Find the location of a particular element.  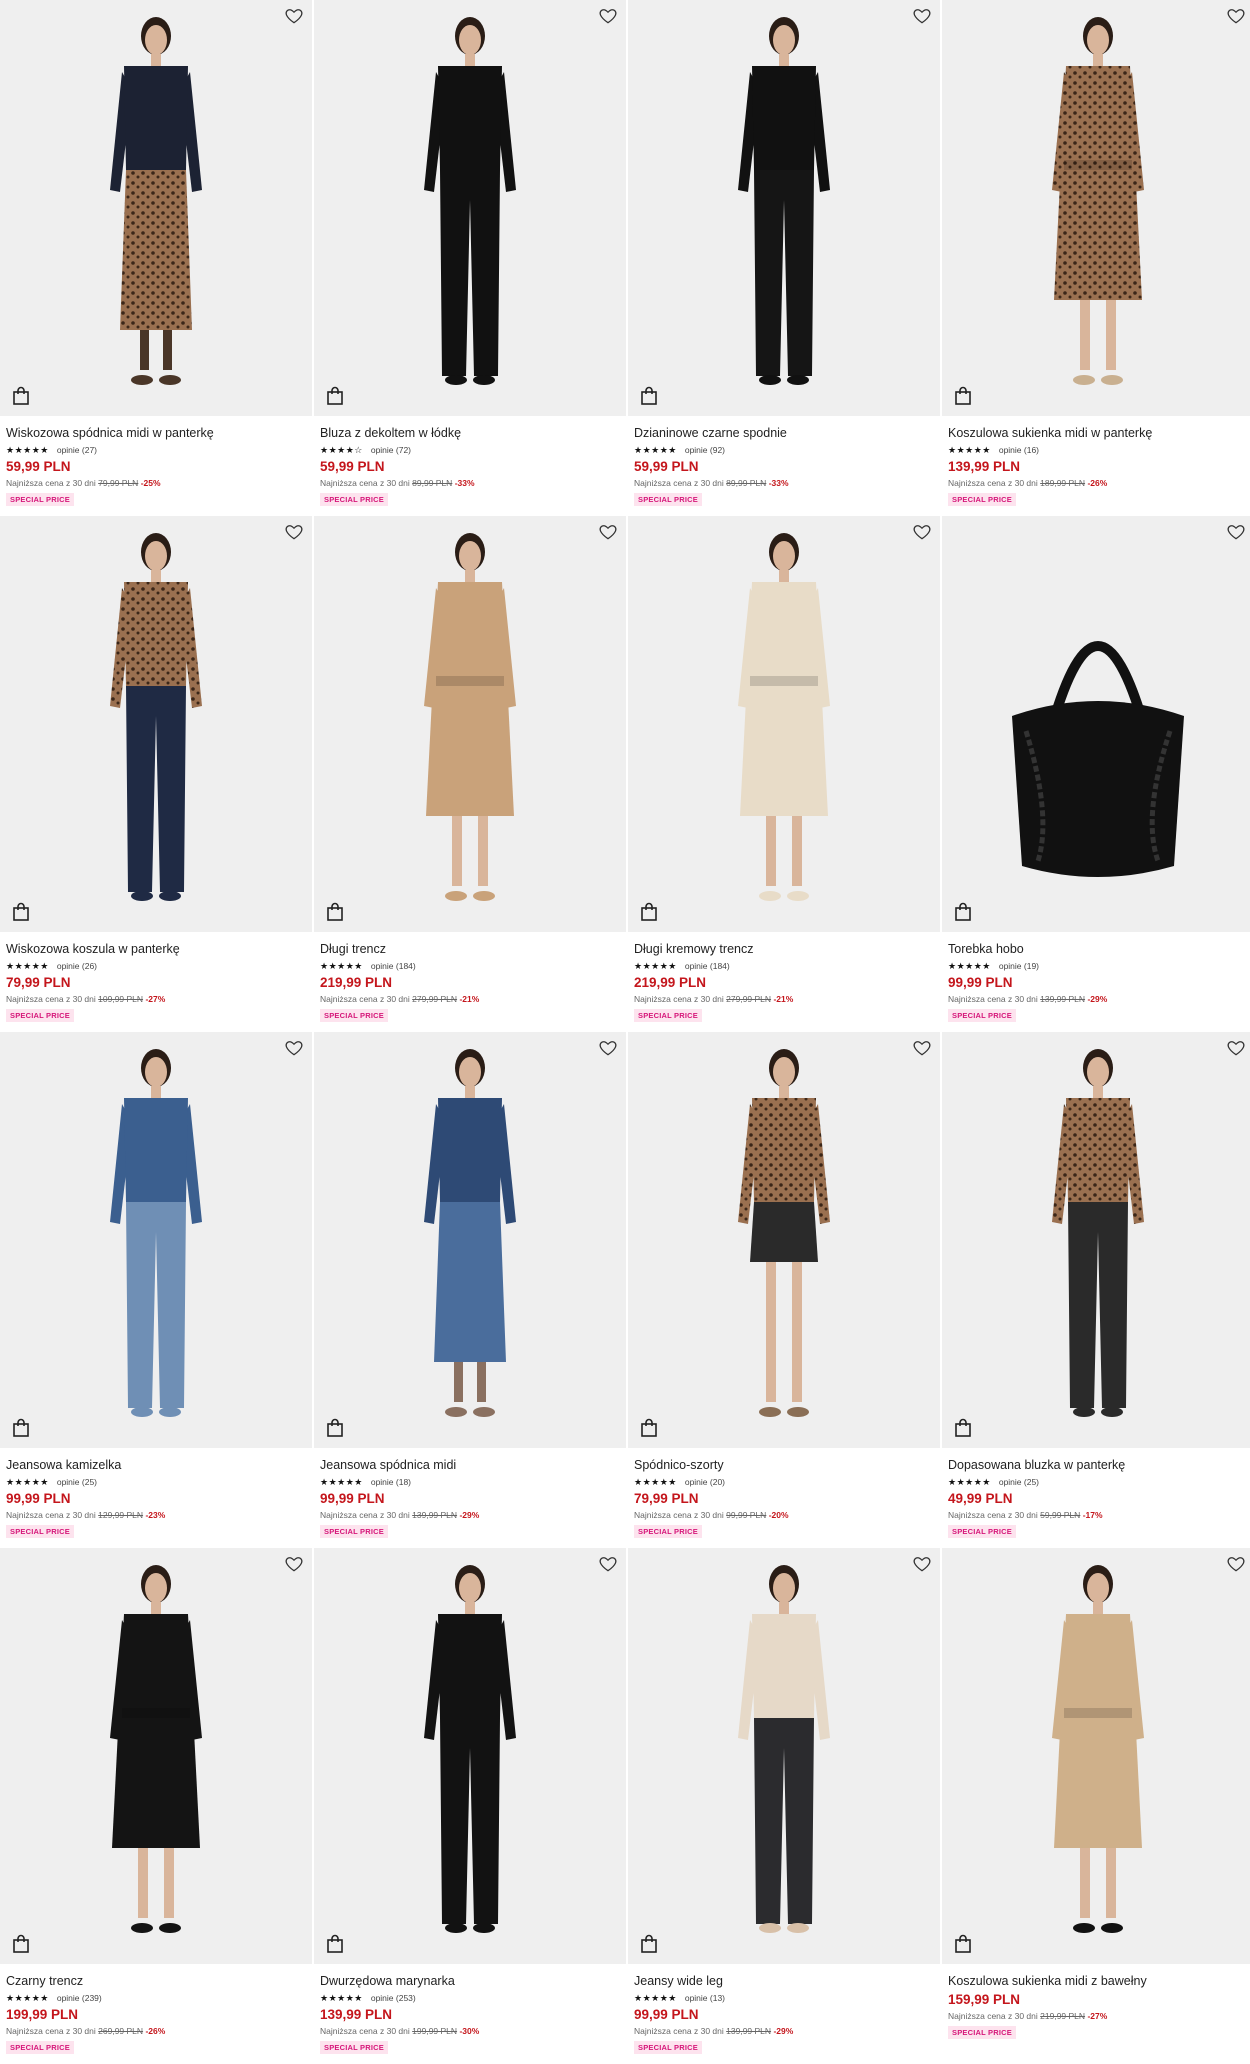

review-count: opinie (26) is located at coordinates (77, 966).